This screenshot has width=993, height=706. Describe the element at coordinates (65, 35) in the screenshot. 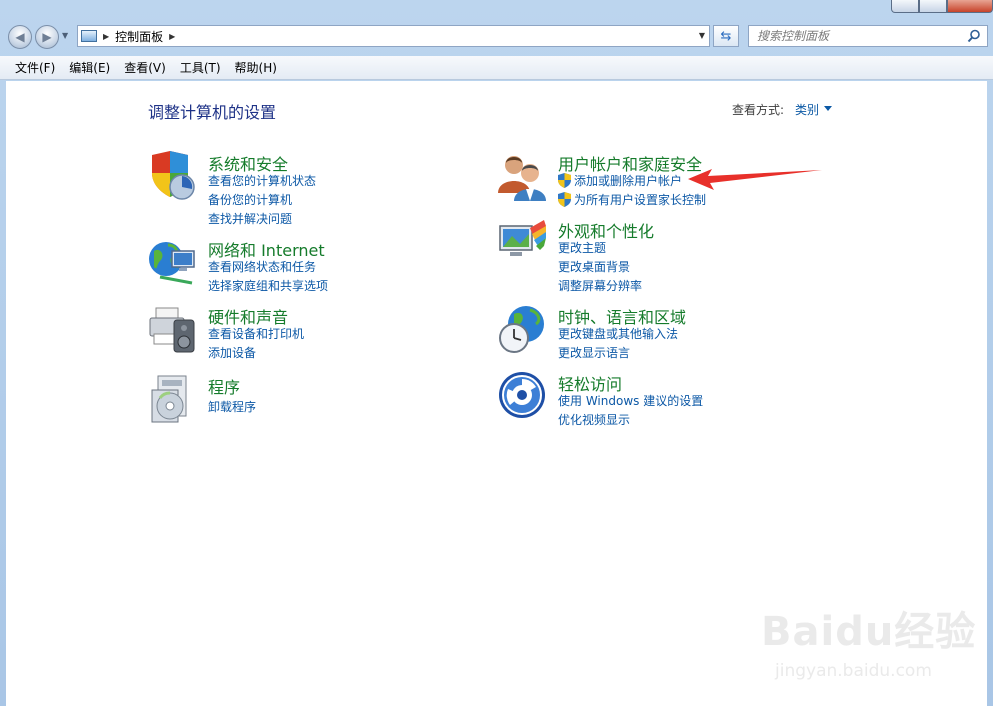

I see `recent-pages-dropdown: ▼` at that location.